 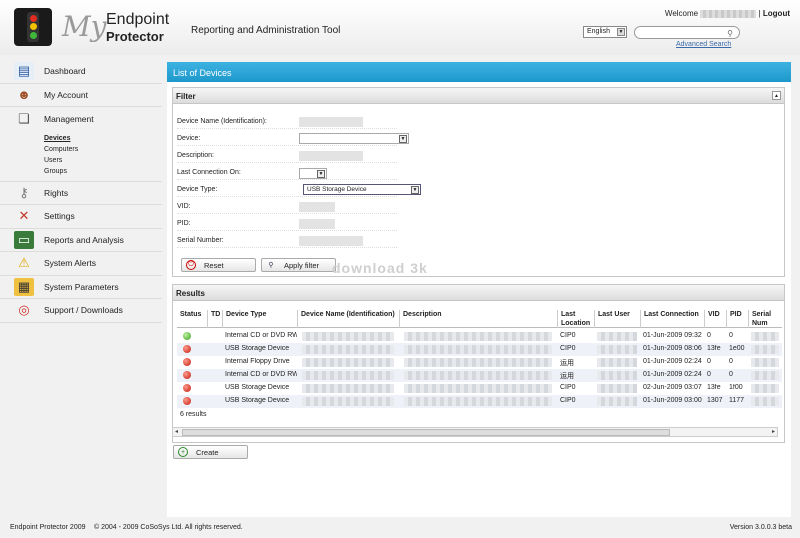 I want to click on sidebar-item-system-parameters: ▦ System Parameters, so click(x=81, y=287).